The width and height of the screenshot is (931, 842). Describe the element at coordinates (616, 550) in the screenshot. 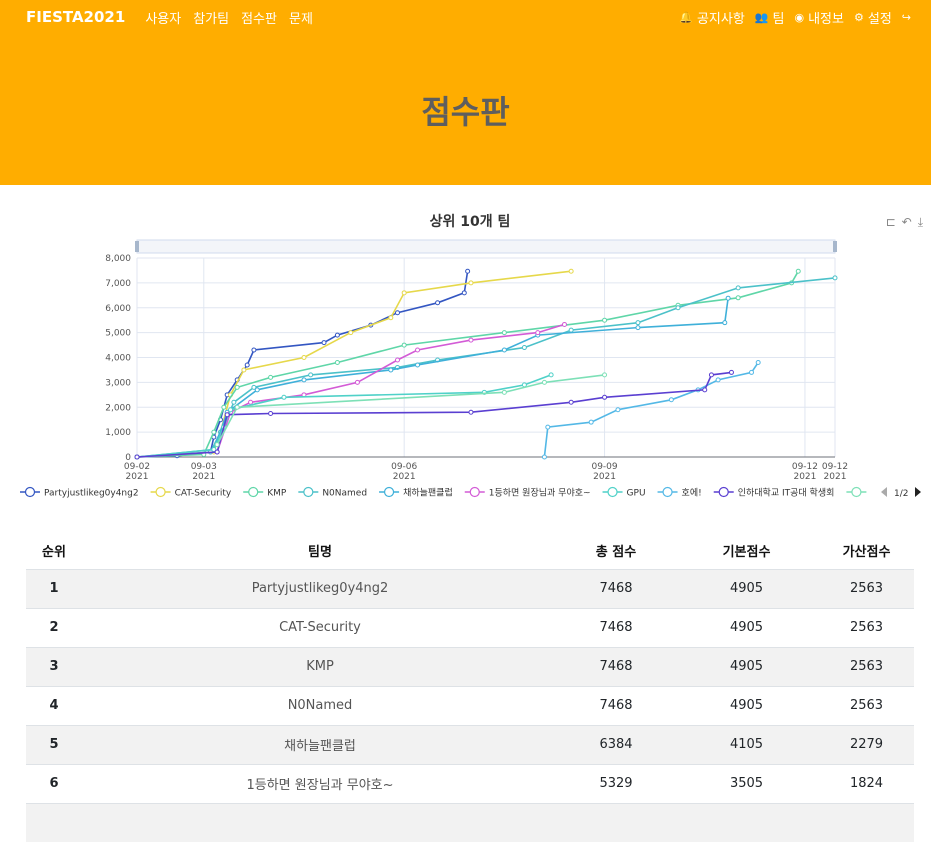

I see `header-total: 총 점수` at that location.